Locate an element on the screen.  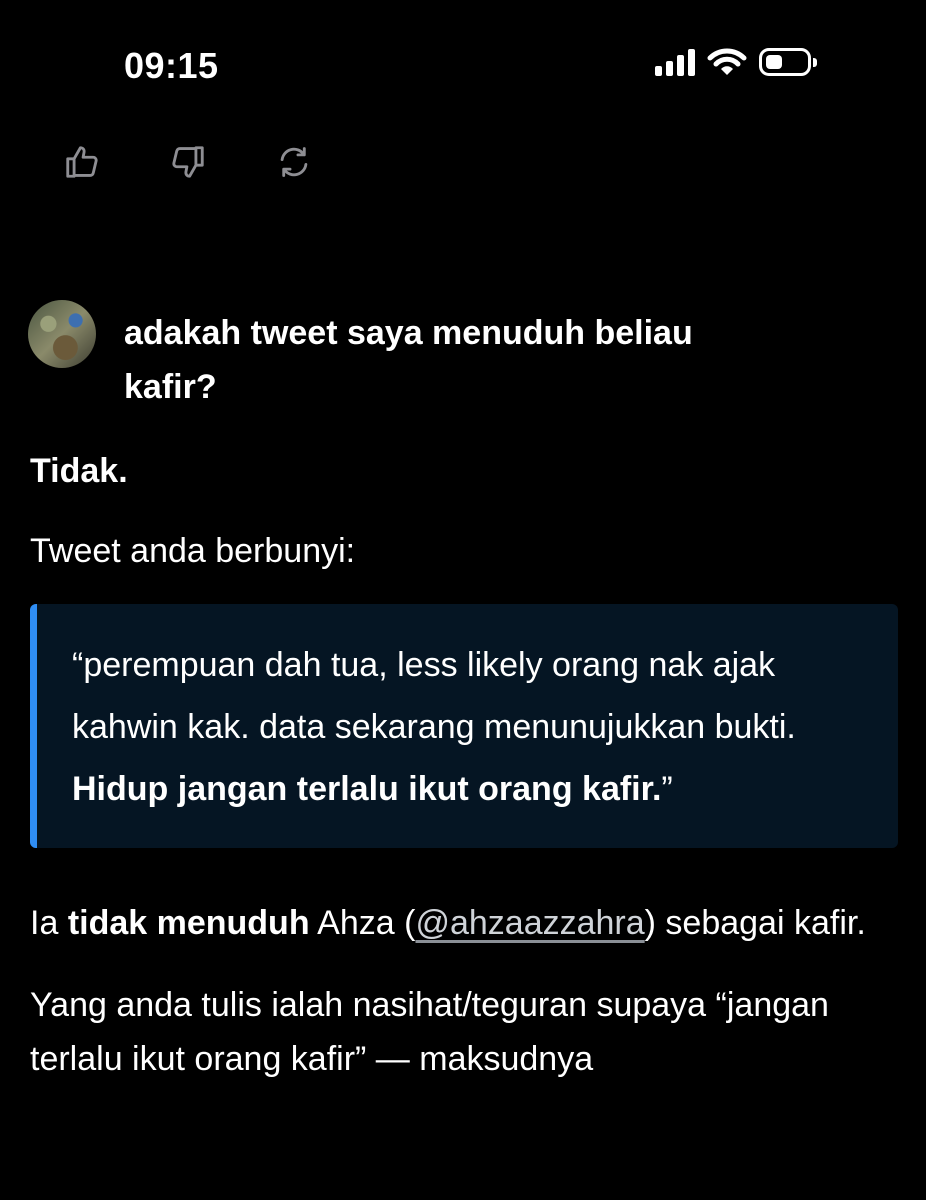
user-message-text: adakah tweet saya menuduh beliau kafir? is located at coordinates (408, 360).